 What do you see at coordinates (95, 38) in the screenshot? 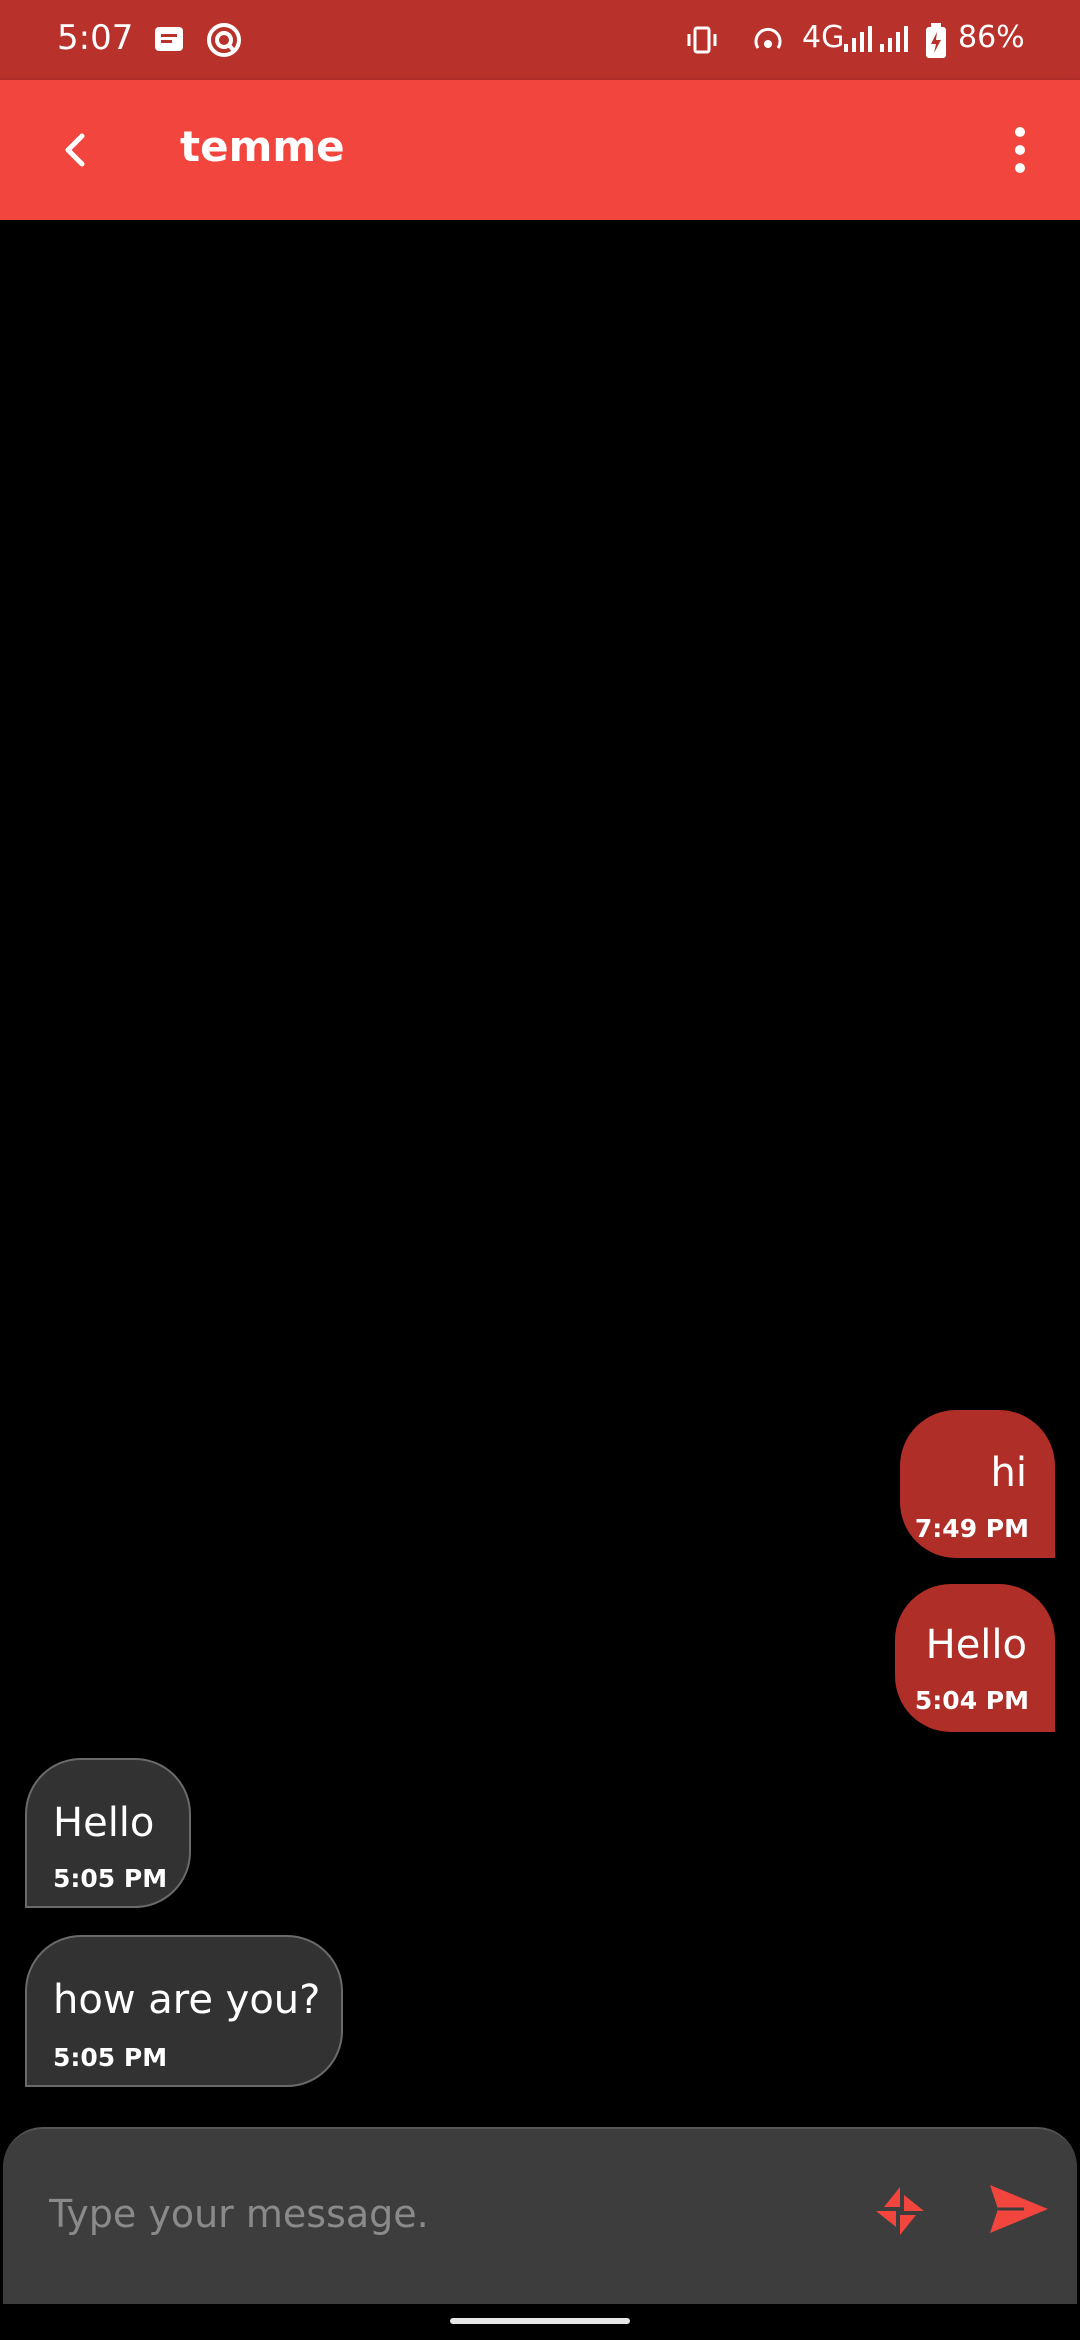
I see `status-time: 5:07` at bounding box center [95, 38].